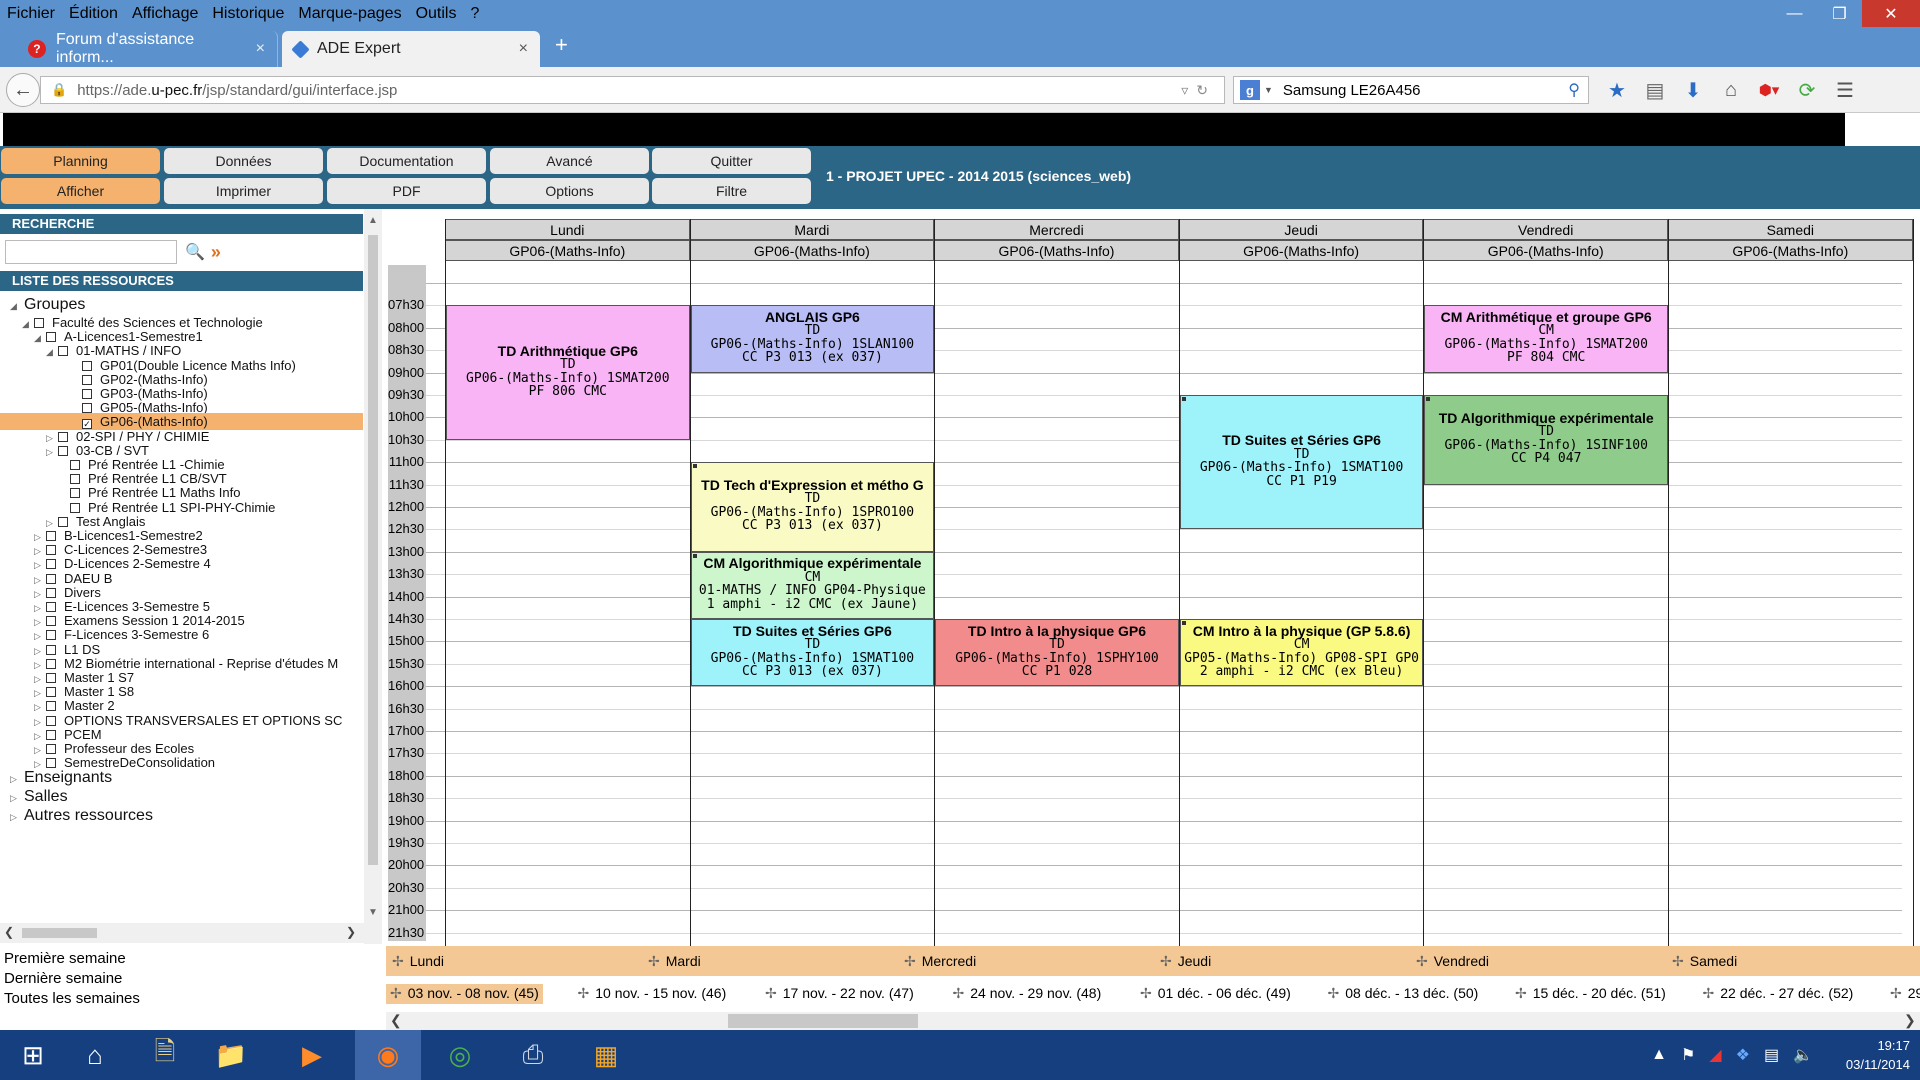 This screenshot has height=1080, width=1920. I want to click on network-icon: ▤, so click(1771, 1055).